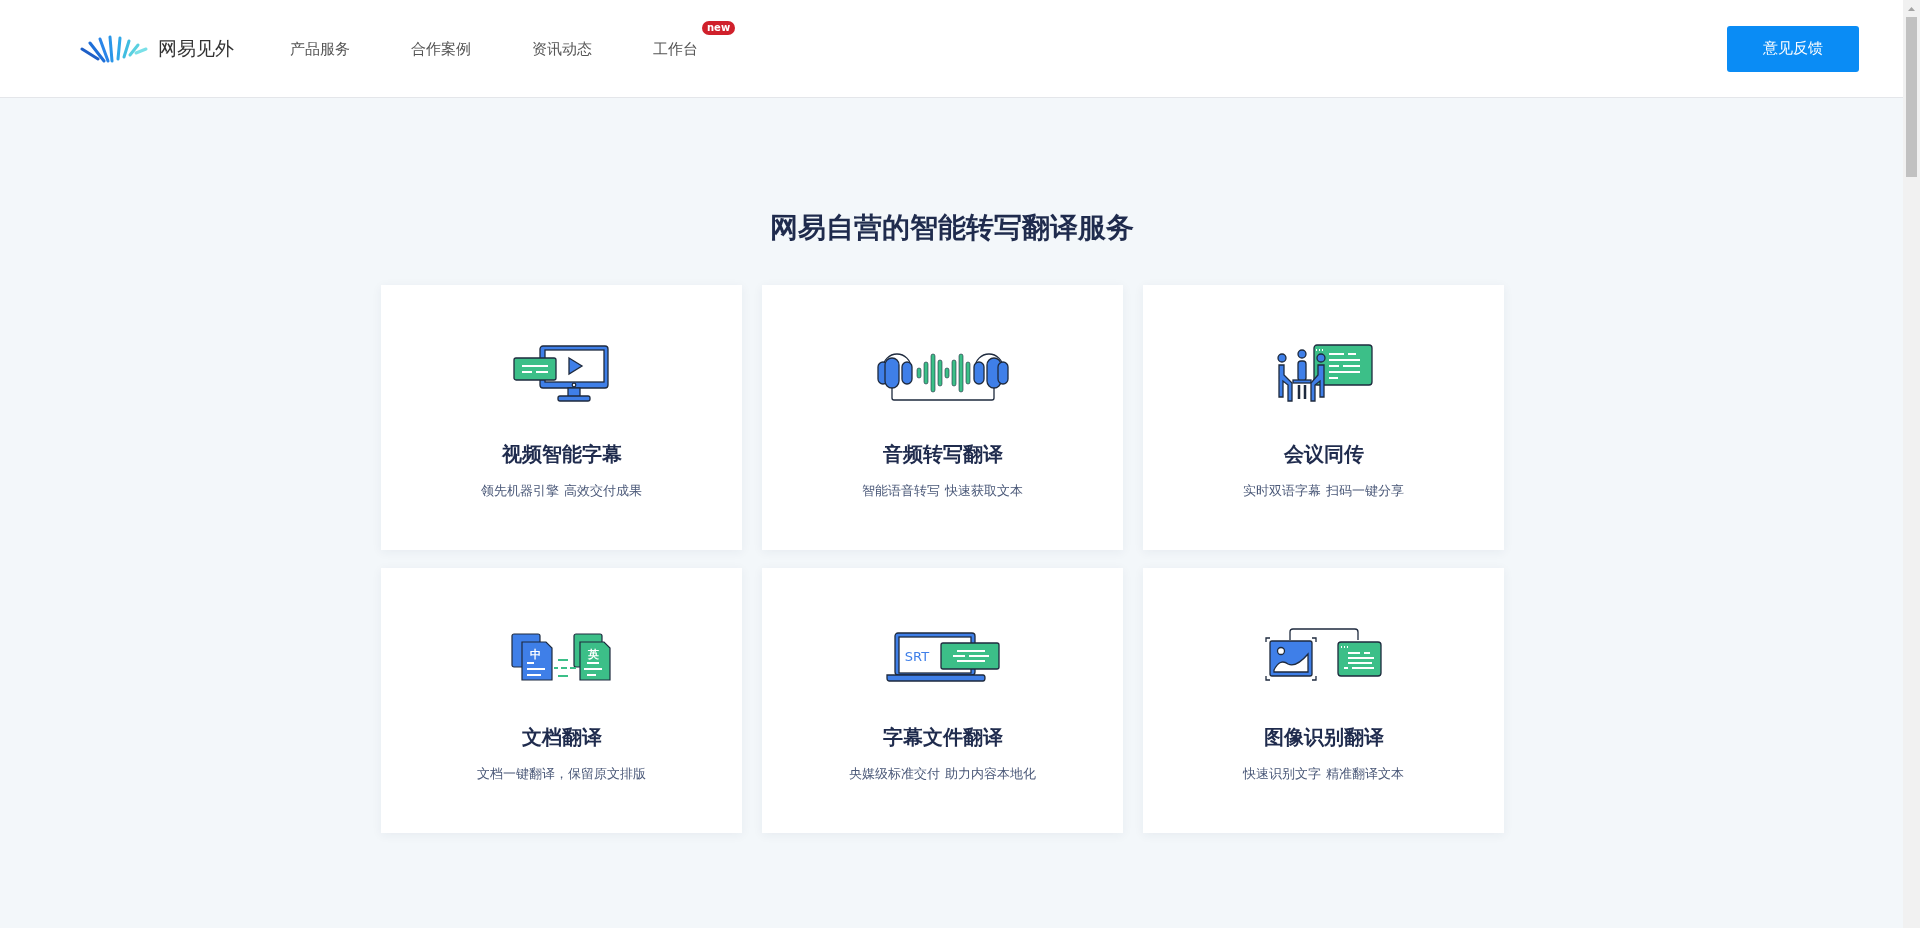 This screenshot has width=1920, height=928. I want to click on service-card: 视频智能字幕 领先机器引擎 高效交付成果, so click(561, 417).